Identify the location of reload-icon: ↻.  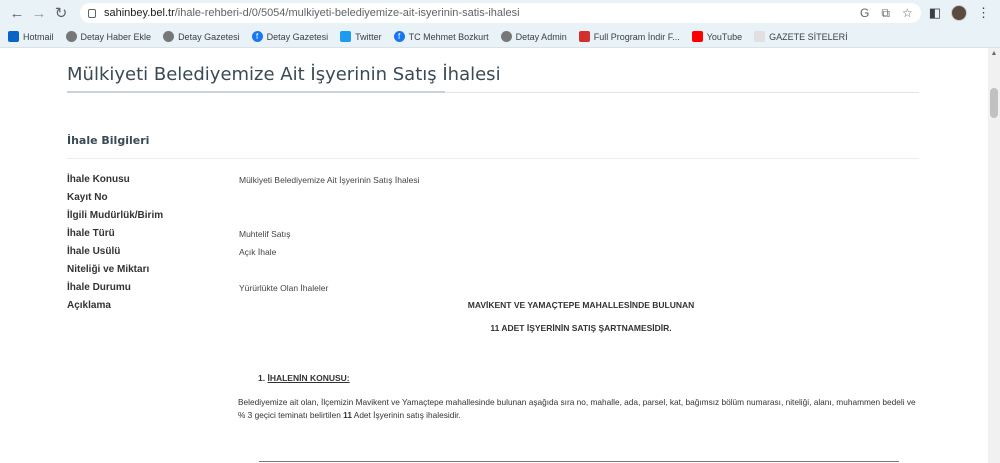
(61, 13).